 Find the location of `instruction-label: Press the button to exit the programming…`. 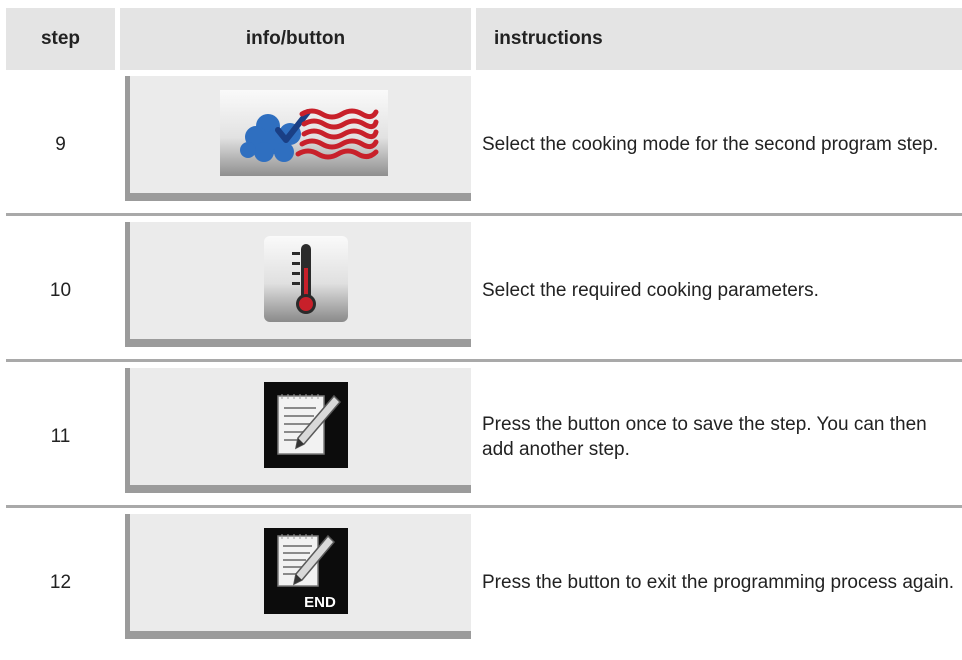

instruction-label: Press the button to exit the programming… is located at coordinates (718, 582).